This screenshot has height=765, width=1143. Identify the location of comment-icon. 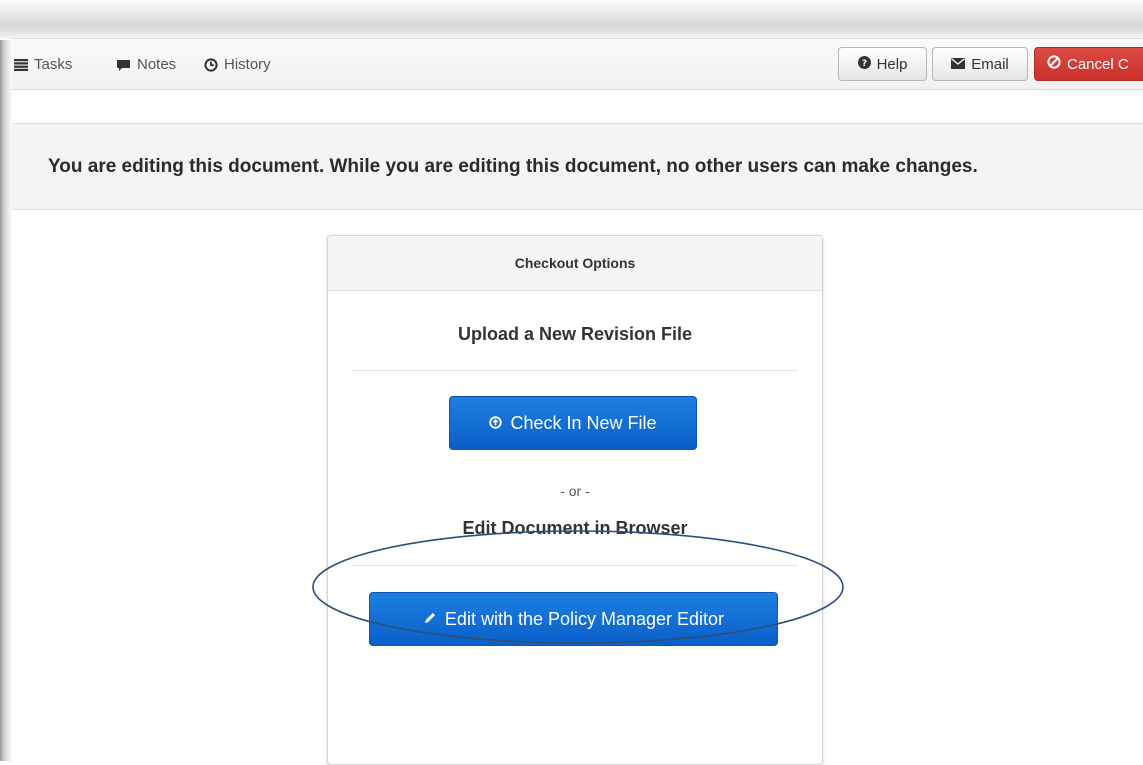
(123, 65).